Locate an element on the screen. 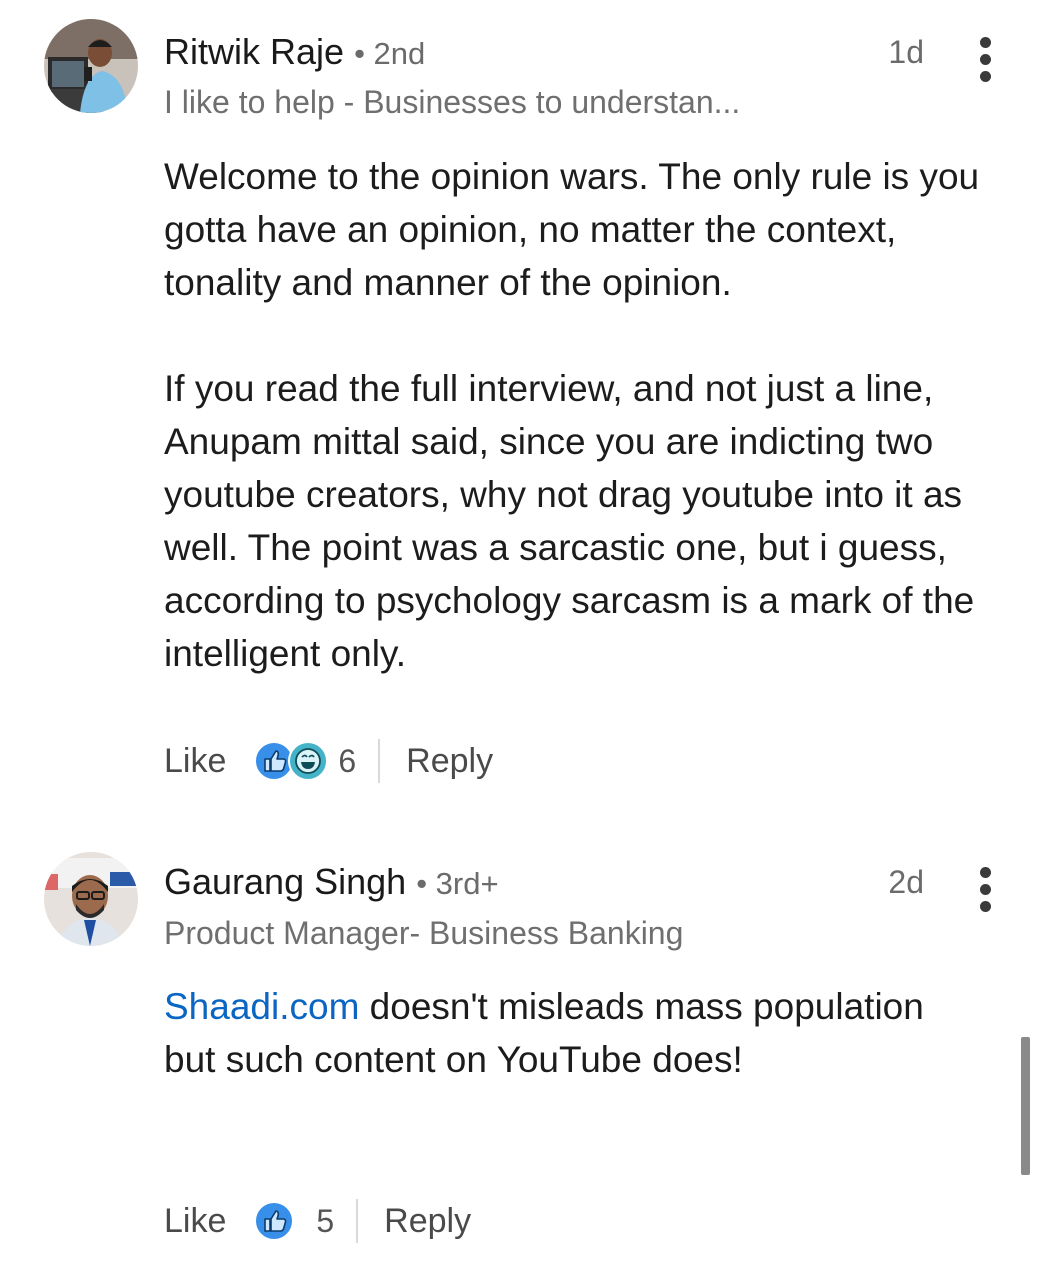  reactions-summary: 6 is located at coordinates (305, 761).